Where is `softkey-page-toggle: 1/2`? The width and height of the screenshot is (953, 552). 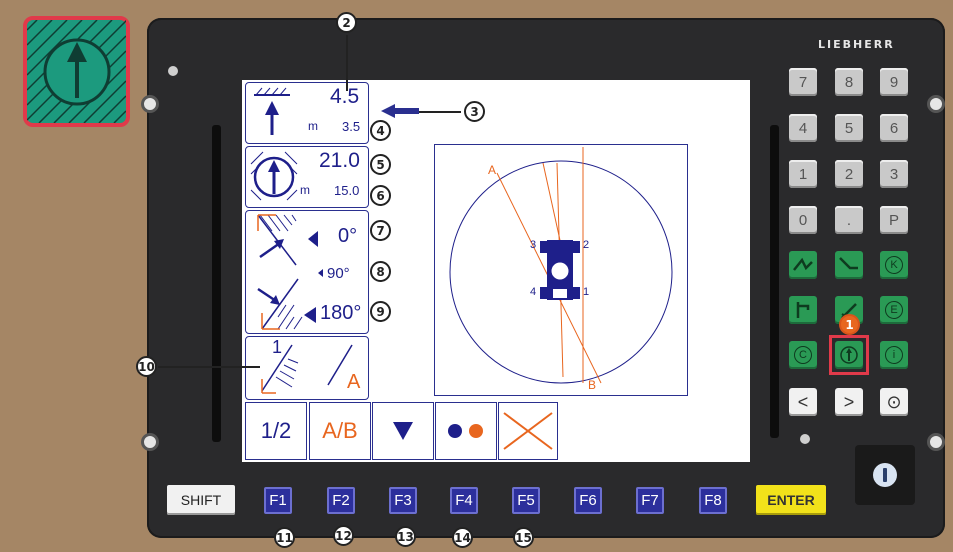
softkey-page-toggle: 1/2 is located at coordinates (276, 431).